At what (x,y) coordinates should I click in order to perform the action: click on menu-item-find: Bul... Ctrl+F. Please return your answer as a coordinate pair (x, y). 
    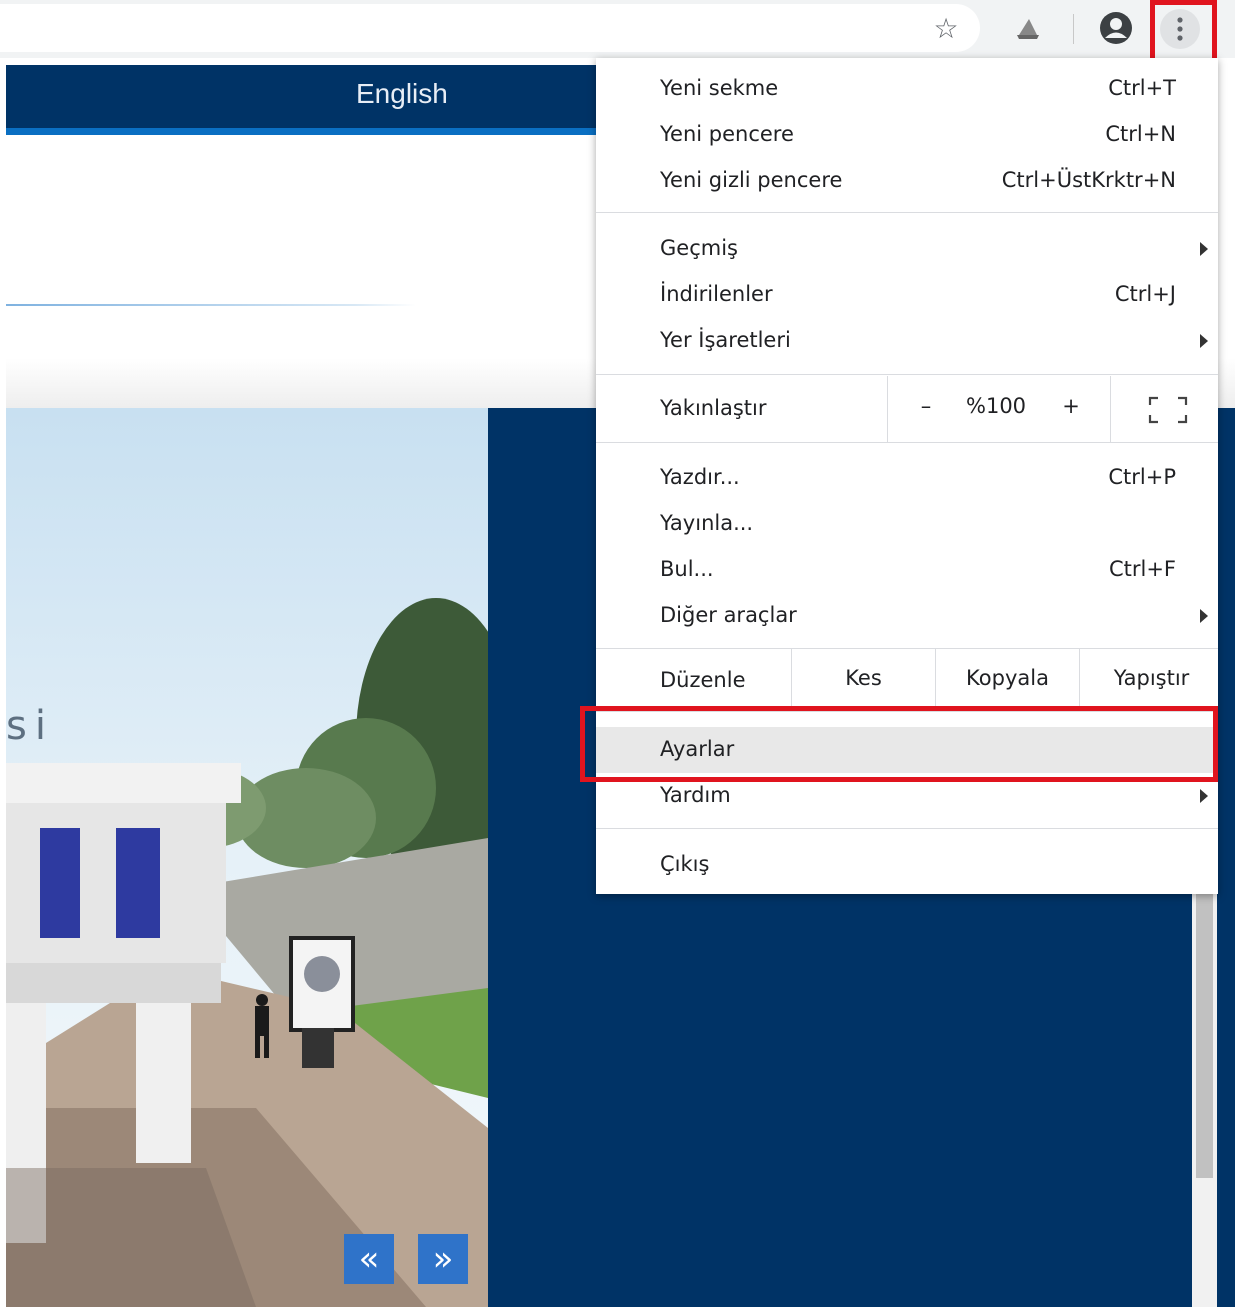
    Looking at the image, I should click on (907, 570).